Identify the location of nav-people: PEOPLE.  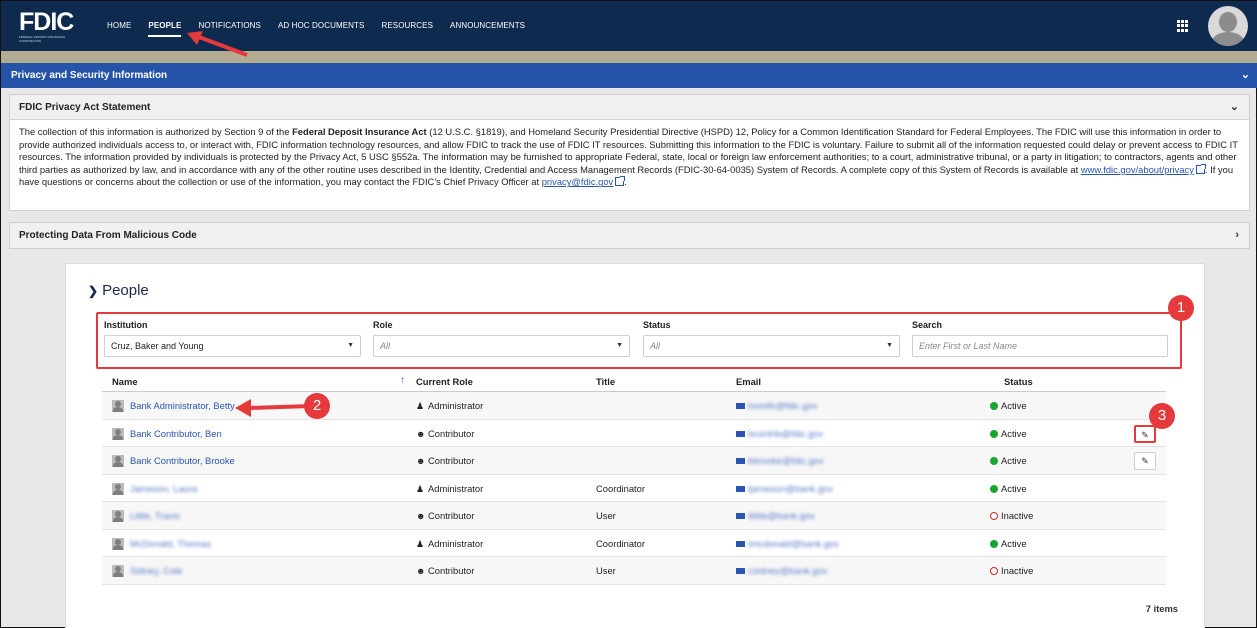
(165, 26).